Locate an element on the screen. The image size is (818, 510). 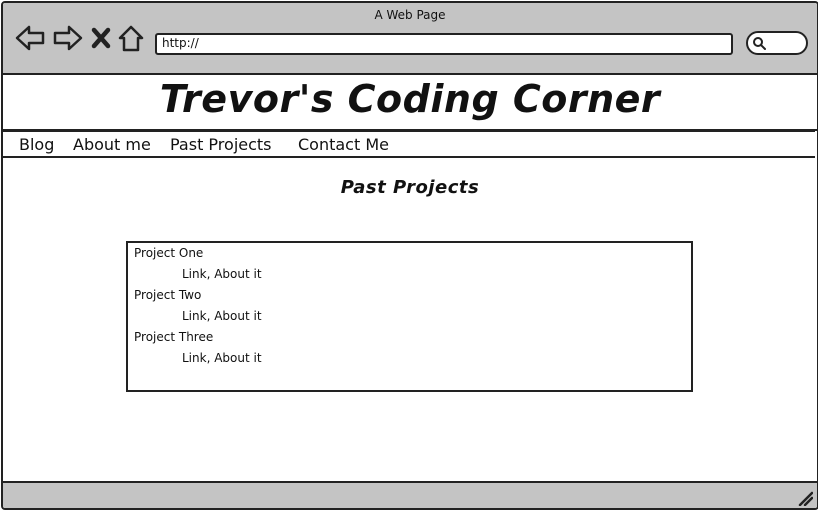
site-title: Trevor's Coding Corner is located at coordinates (410, 99).